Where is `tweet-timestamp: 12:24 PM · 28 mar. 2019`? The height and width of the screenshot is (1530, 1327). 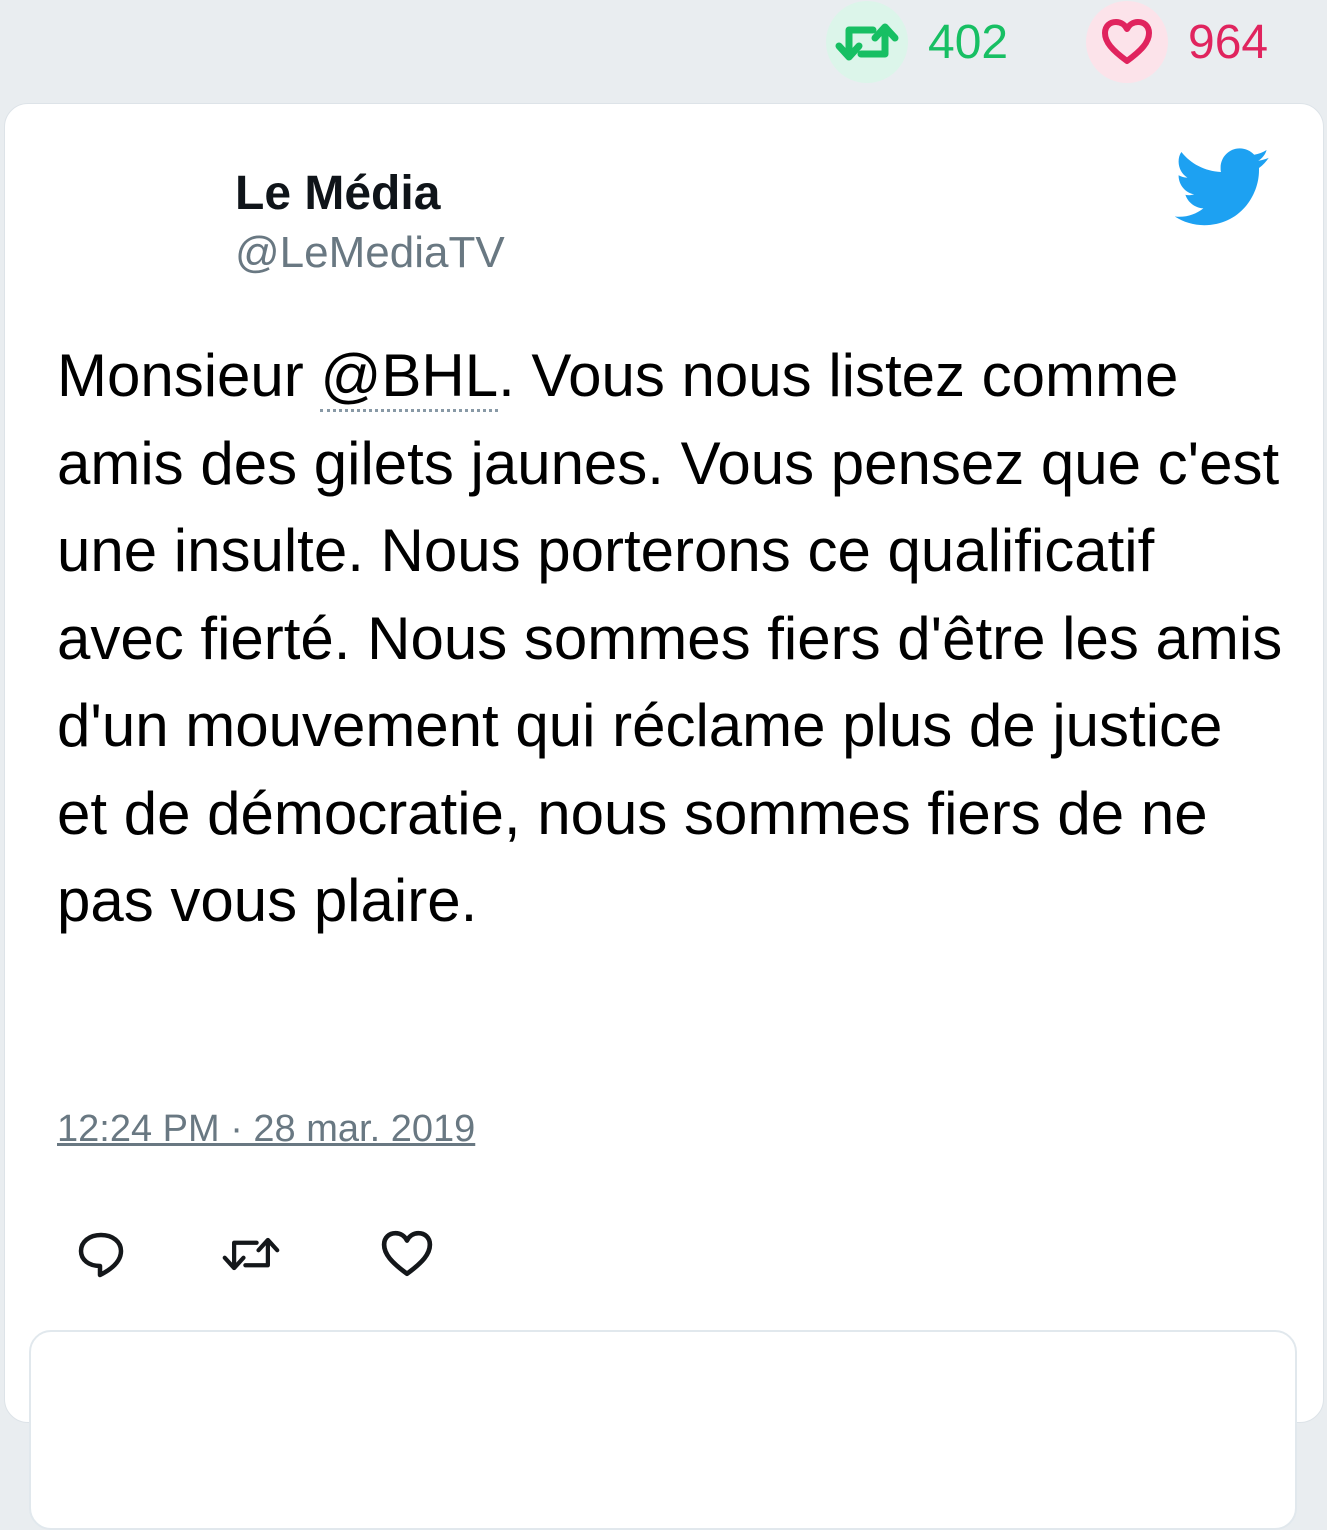
tweet-timestamp: 12:24 PM · 28 mar. 2019 is located at coordinates (266, 1129).